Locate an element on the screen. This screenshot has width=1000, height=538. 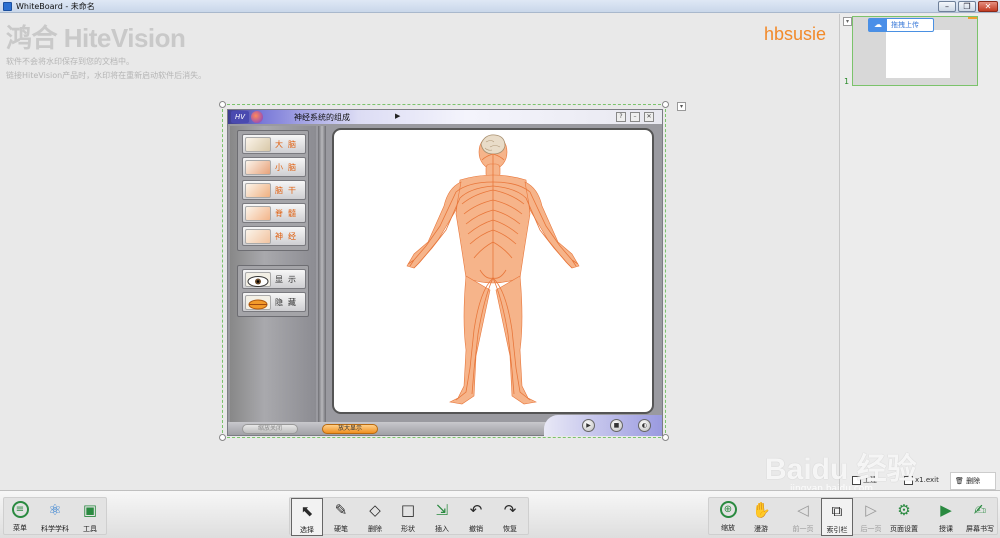
organ-button-group: 大脑 小脑 脑干 脊髓 神经 is located at coordinates (273, 190).